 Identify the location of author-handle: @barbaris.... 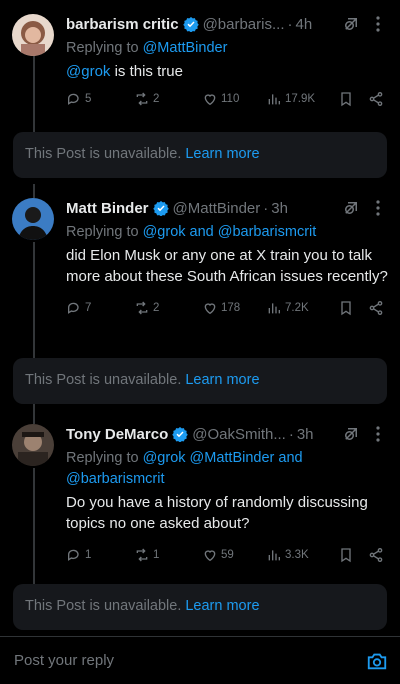
(244, 24).